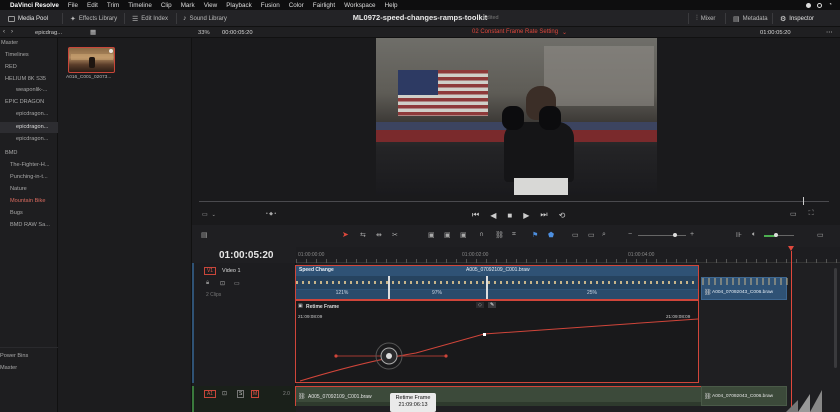 This screenshot has width=840, height=412. What do you see at coordinates (29, 55) in the screenshot?
I see `bin-timelines: Timelines` at bounding box center [29, 55].